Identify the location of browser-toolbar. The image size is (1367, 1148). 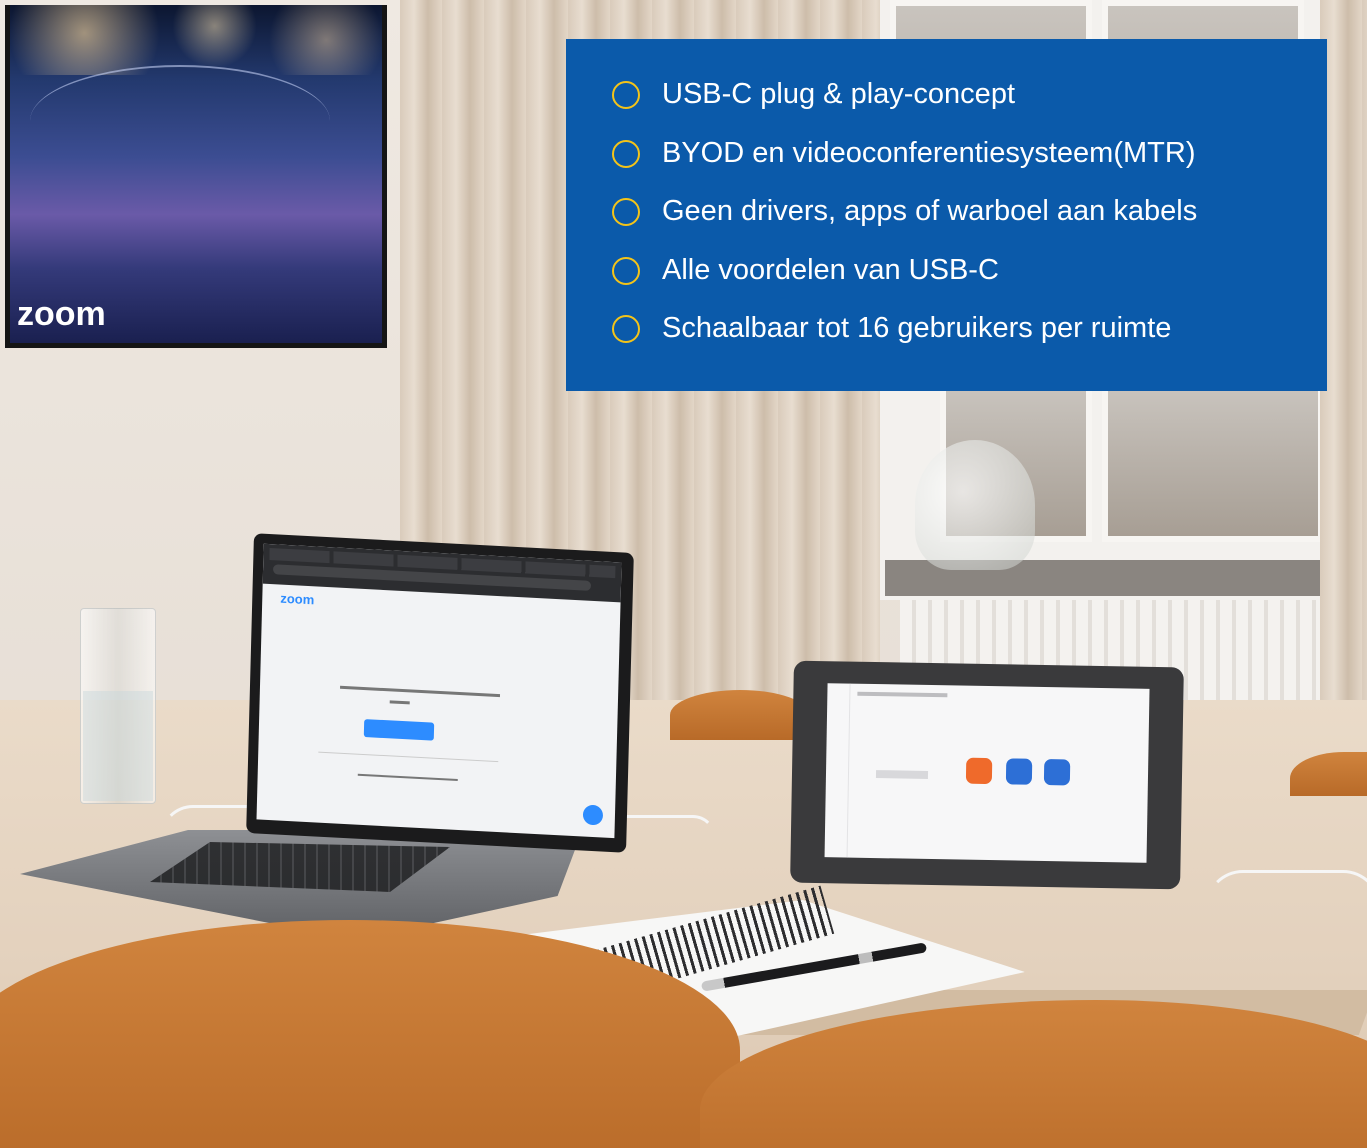
(442, 573).